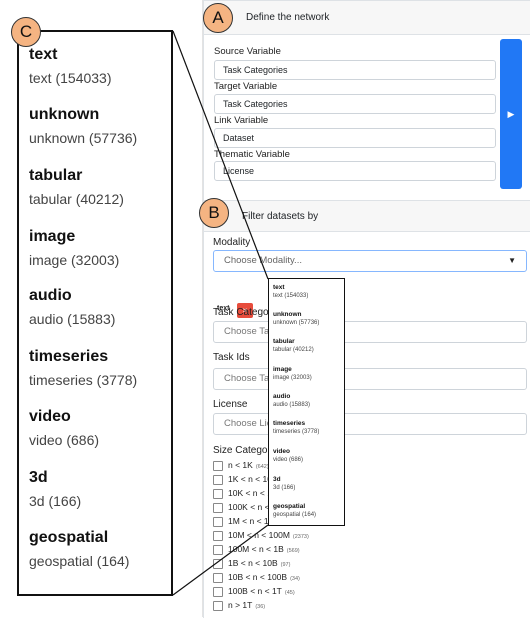  What do you see at coordinates (64, 114) in the screenshot?
I see `zoomed-option-name: unknown` at bounding box center [64, 114].